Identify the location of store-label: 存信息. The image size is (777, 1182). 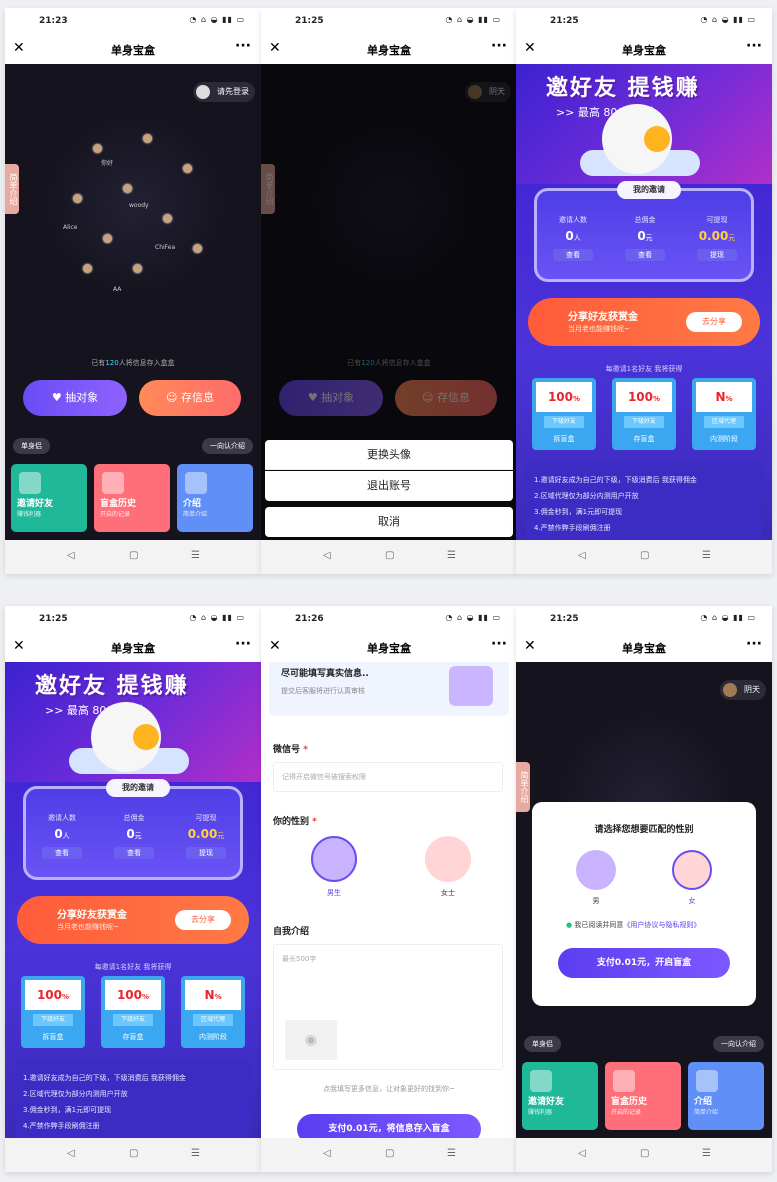
(197, 397).